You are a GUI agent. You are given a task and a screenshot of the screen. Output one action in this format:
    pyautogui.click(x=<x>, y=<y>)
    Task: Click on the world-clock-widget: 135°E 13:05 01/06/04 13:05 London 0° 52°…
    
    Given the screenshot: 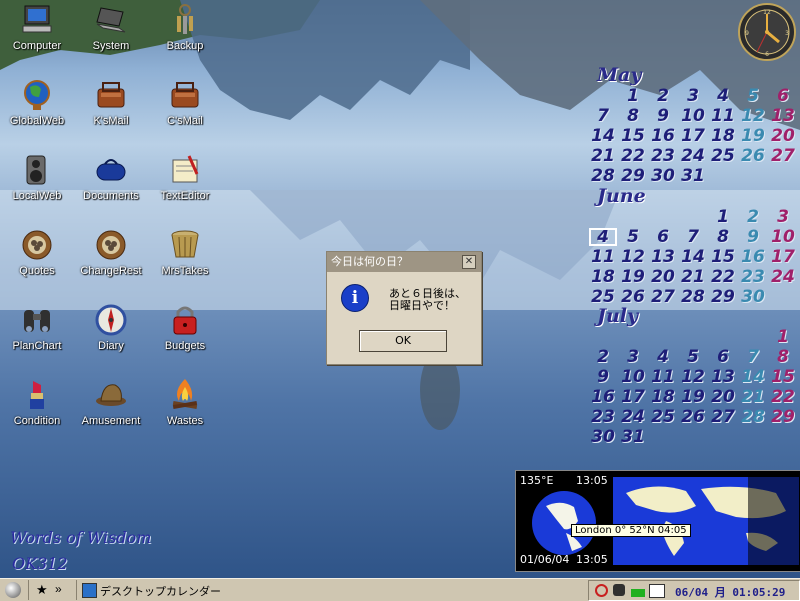 What is the action you would take?
    pyautogui.click(x=657, y=521)
    